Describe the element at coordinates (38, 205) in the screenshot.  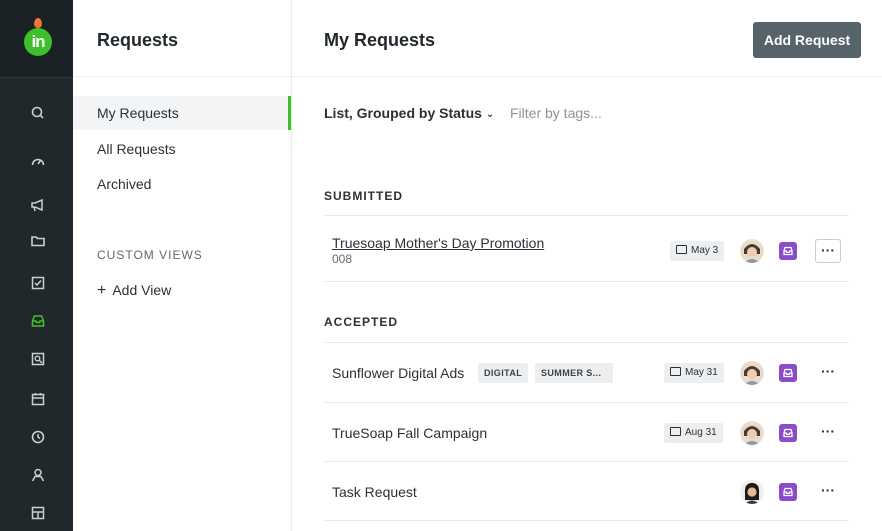
I see `megaphone-icon` at that location.